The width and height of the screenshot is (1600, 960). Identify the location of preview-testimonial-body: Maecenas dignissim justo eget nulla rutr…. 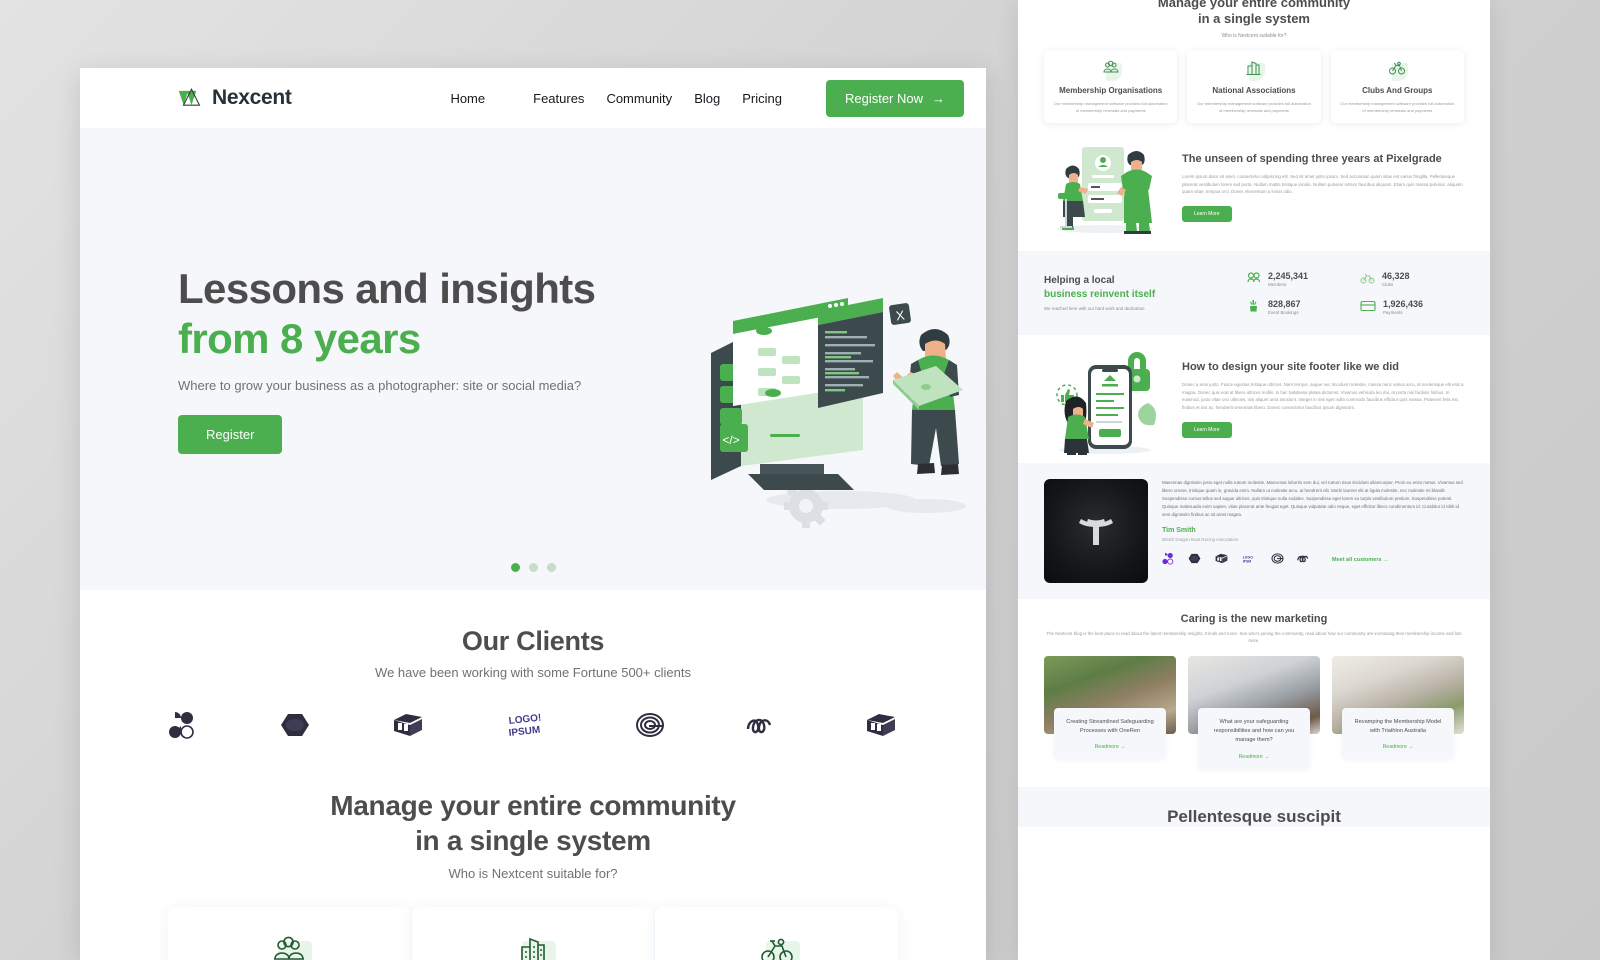
(1313, 523).